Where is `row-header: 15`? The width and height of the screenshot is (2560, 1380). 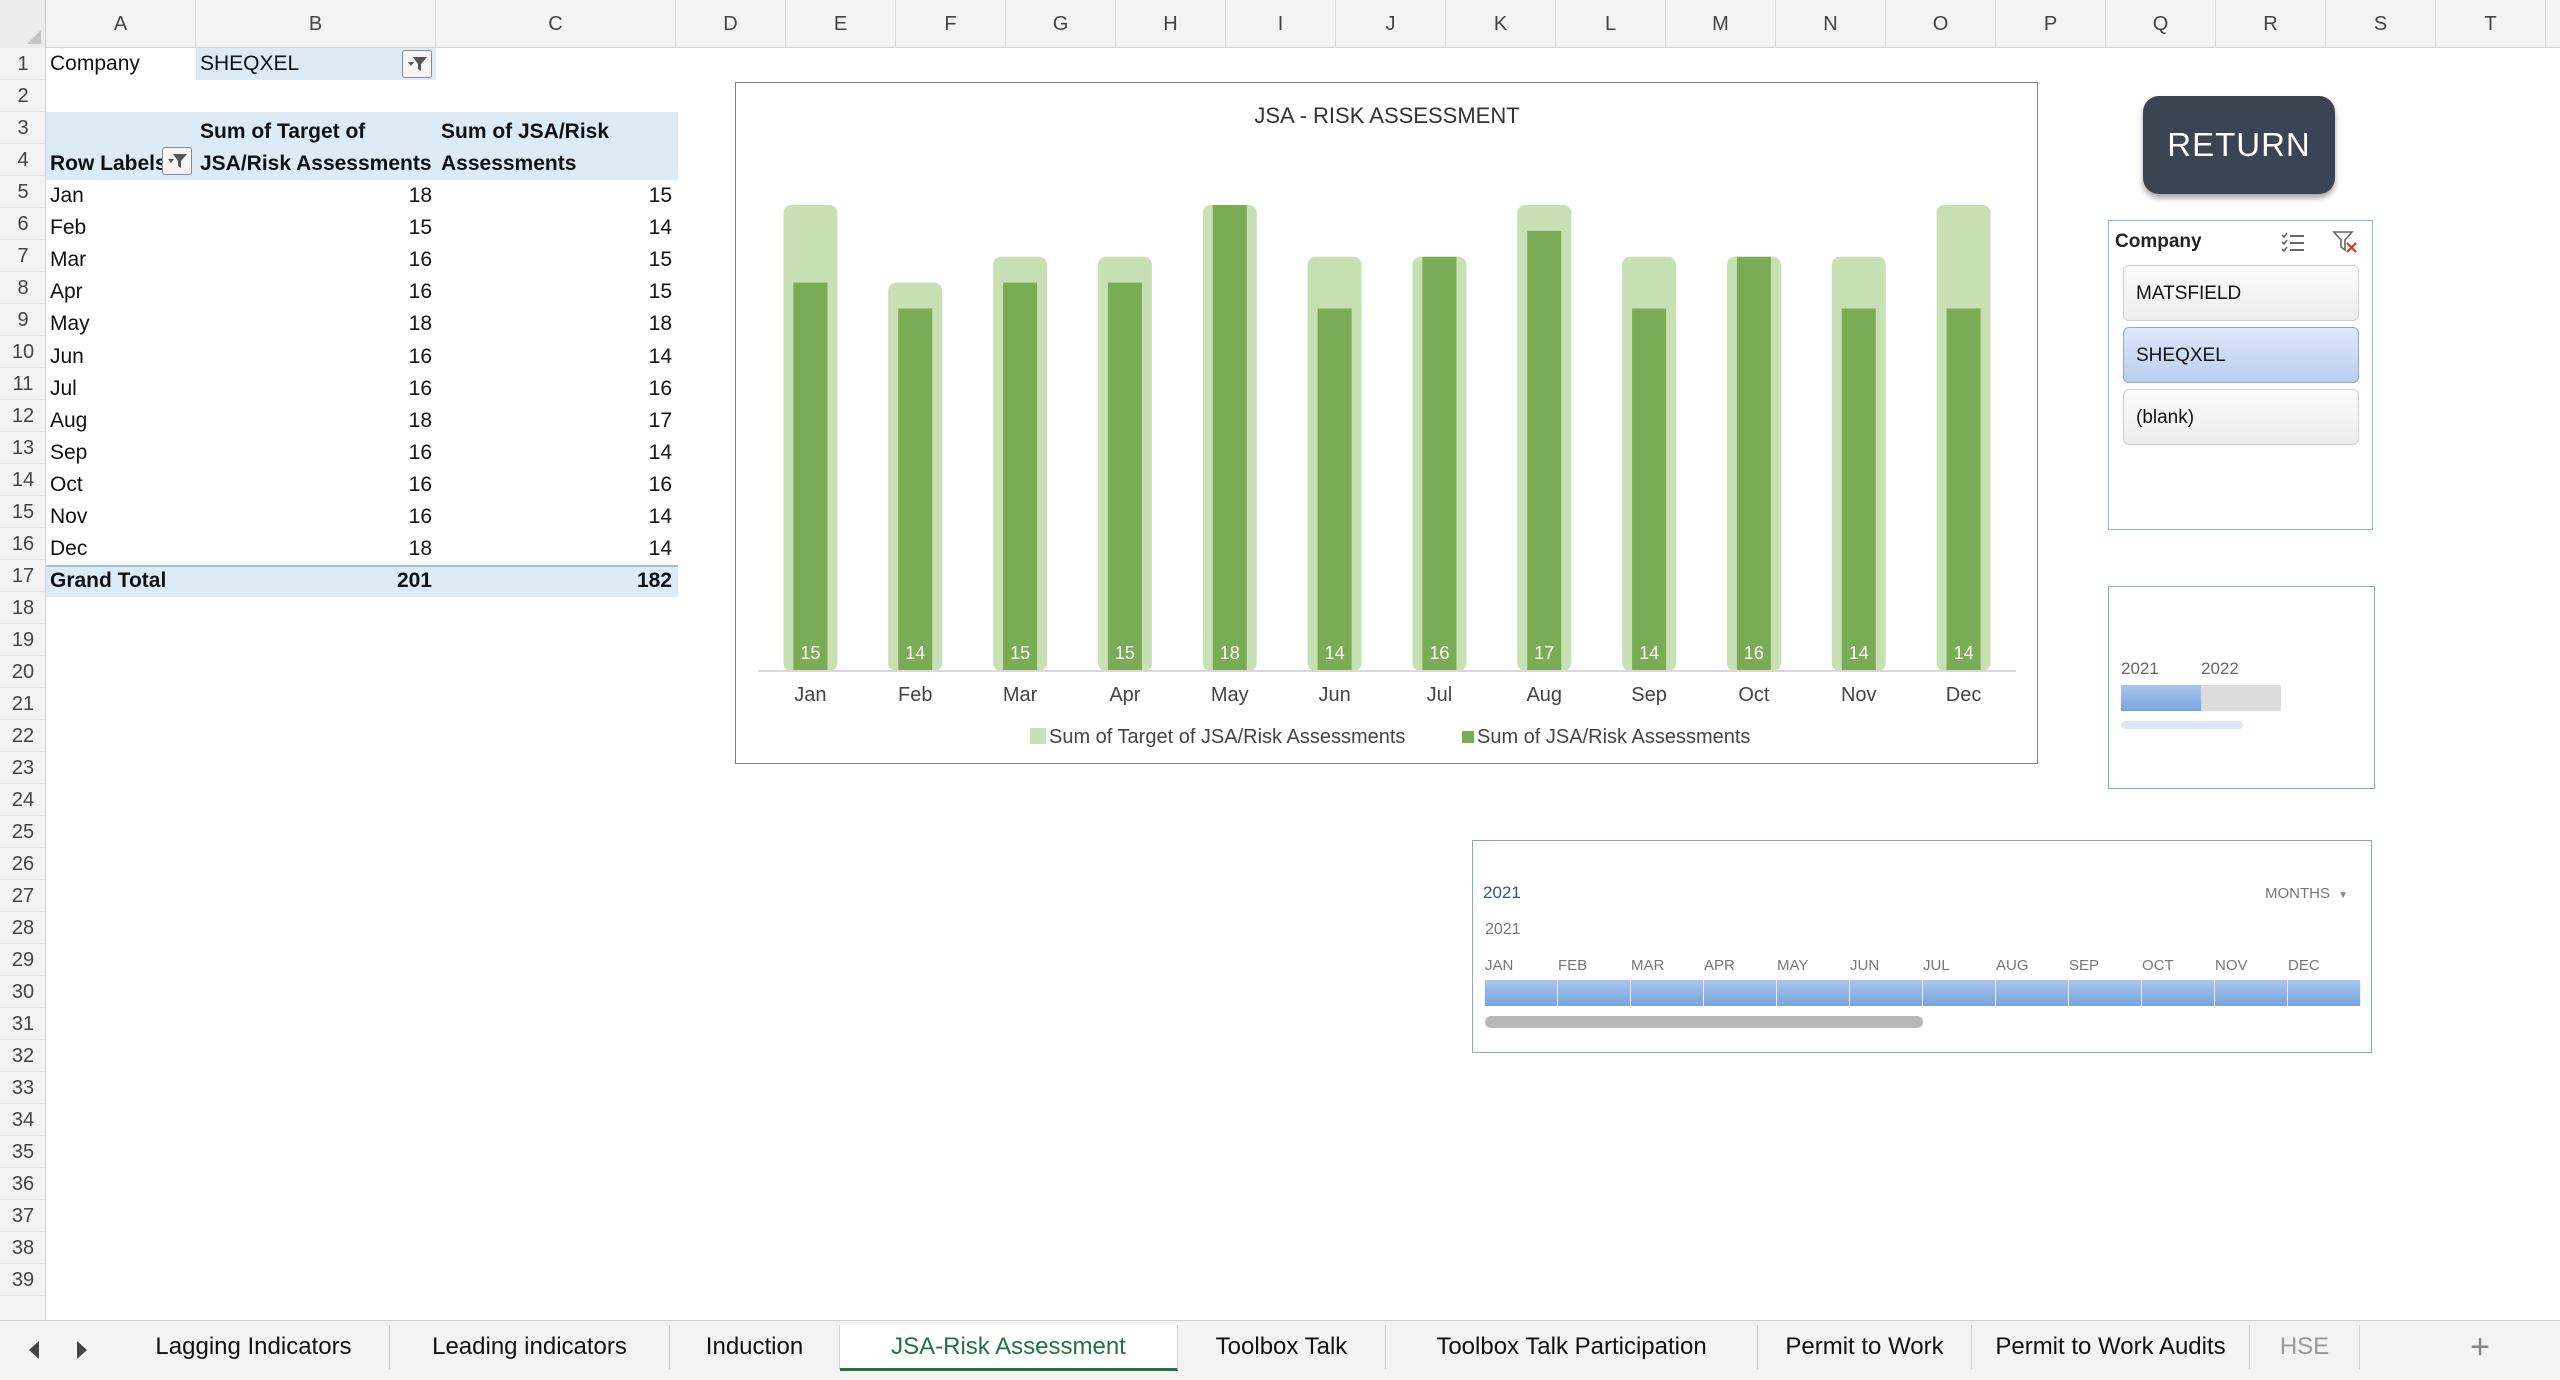 row-header: 15 is located at coordinates (22, 512).